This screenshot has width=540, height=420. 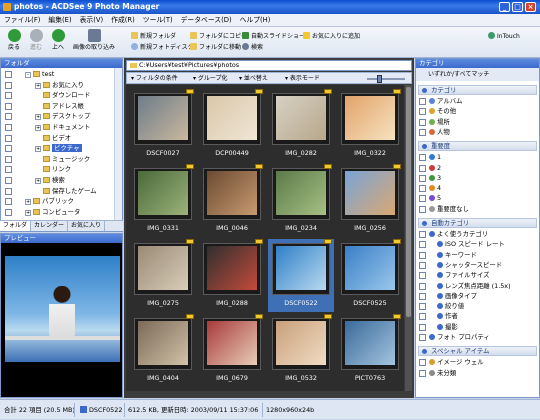 What do you see at coordinates (163, 125) in the screenshot?
I see `thumbnail-item: DSCF0027` at bounding box center [163, 125].